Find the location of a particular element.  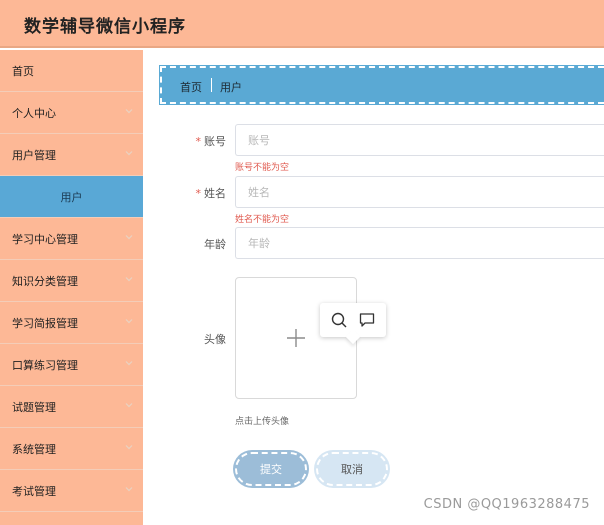

sidebar-item-label: 用户管理 is located at coordinates (34, 155).